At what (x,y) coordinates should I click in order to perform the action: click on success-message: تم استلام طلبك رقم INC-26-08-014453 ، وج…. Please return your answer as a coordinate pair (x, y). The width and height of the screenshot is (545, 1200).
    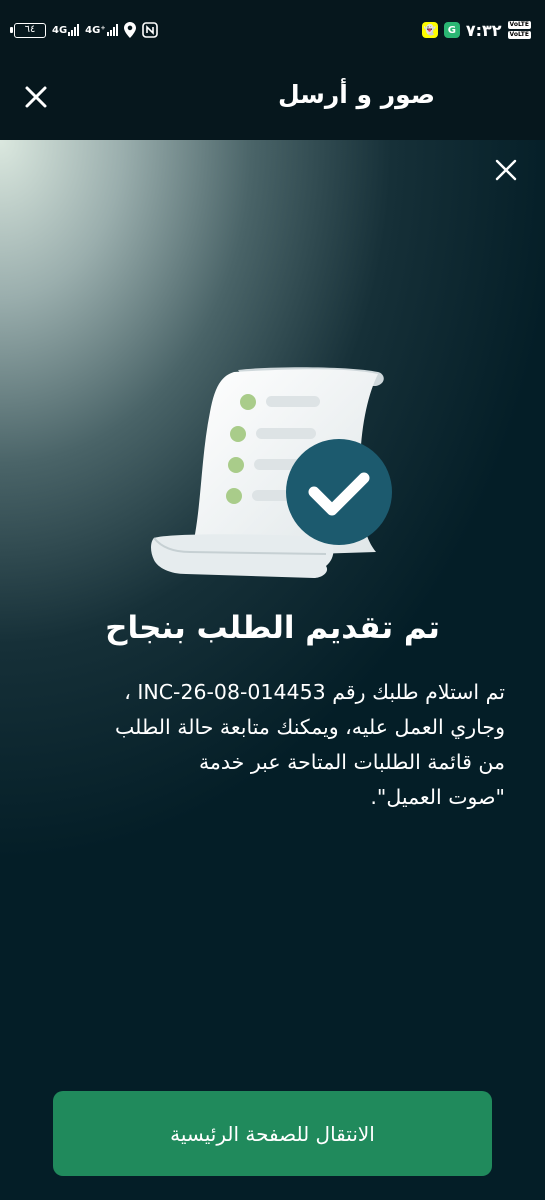
    Looking at the image, I should click on (272, 745).